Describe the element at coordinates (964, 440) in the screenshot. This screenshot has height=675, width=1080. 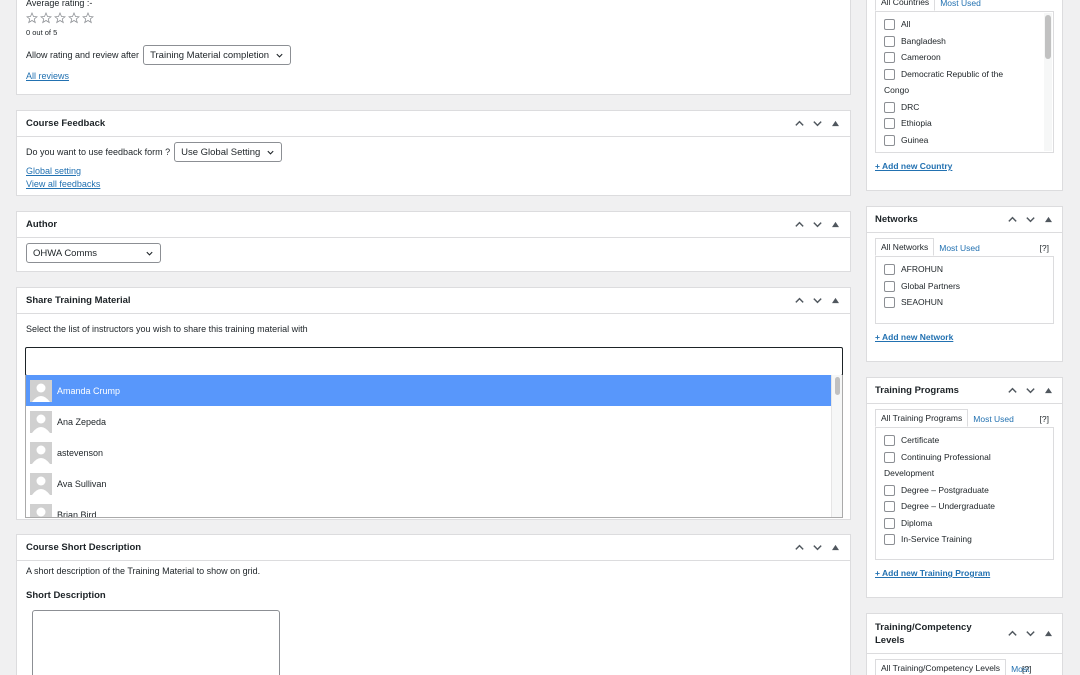
I see `checklist-item: Certificate` at that location.